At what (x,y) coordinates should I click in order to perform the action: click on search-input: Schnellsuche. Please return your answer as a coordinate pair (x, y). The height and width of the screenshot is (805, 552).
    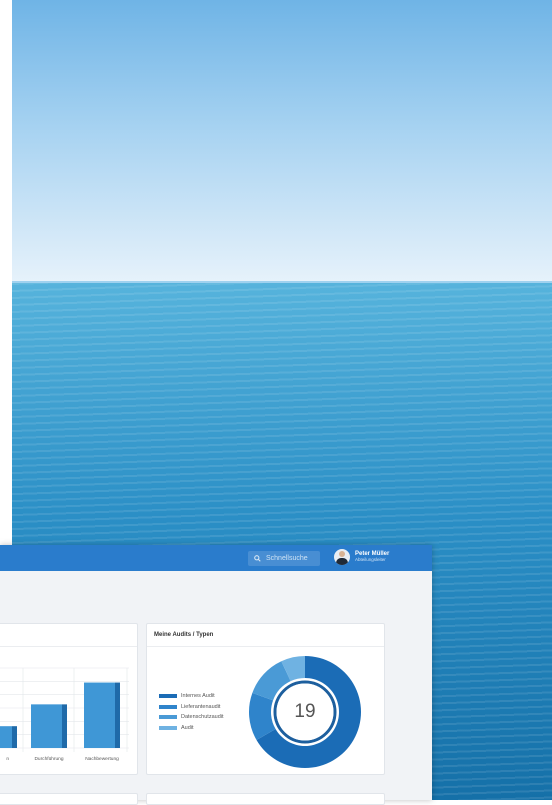
    Looking at the image, I should click on (284, 558).